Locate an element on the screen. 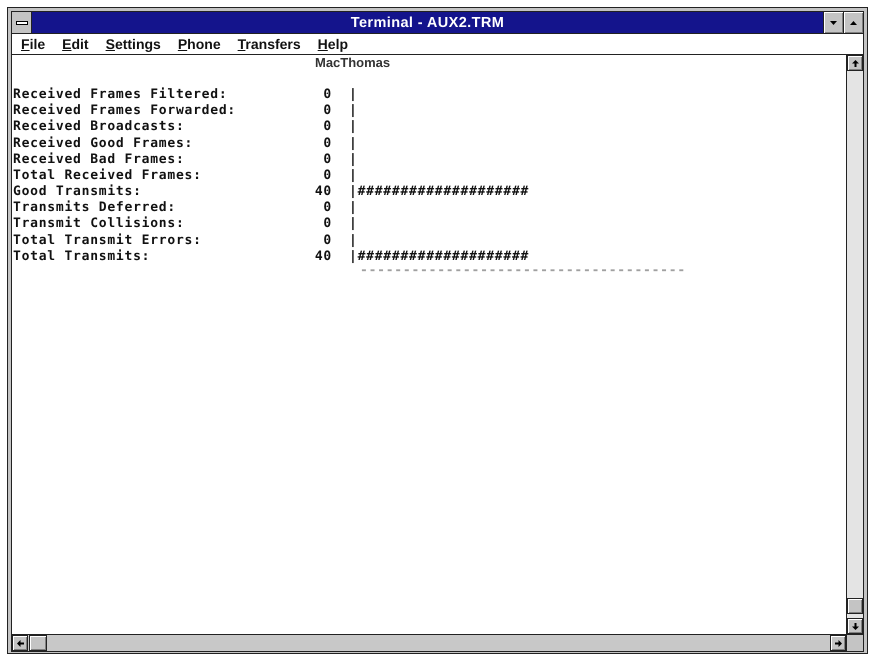 This screenshot has width=871, height=654. down-arrow-icon is located at coordinates (855, 626).